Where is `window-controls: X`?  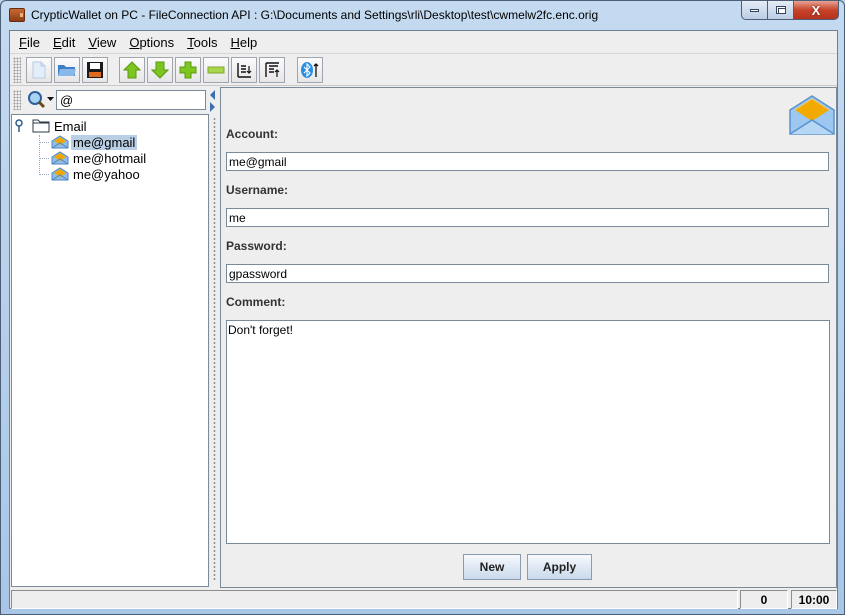 window-controls: X is located at coordinates (790, 10).